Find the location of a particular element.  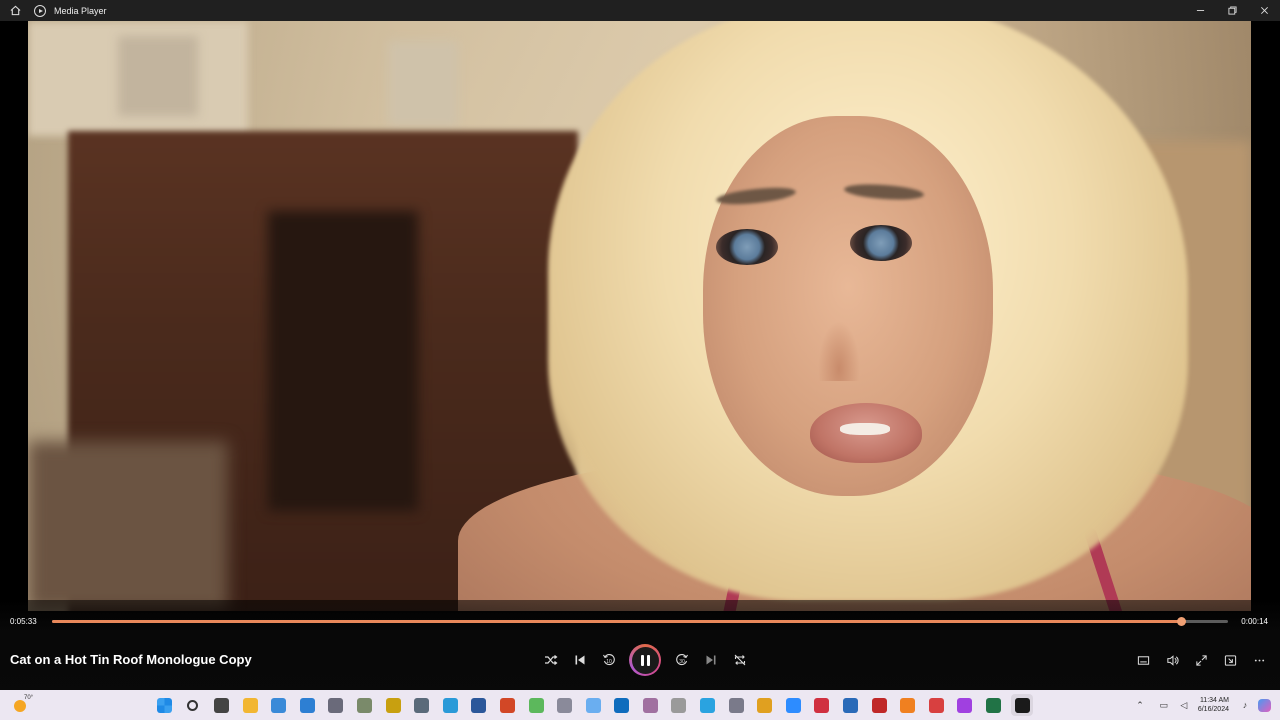

taskbar-app-microphone-app is located at coordinates (565, 705).